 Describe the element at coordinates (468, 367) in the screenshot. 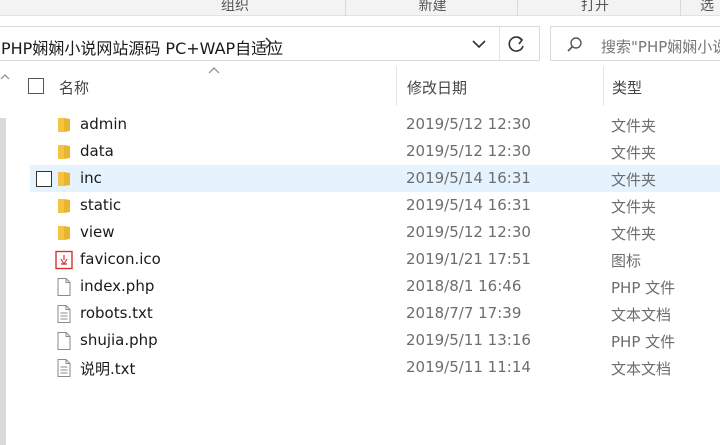

I see `file-modified-date: 2019/5/11 11:14` at that location.